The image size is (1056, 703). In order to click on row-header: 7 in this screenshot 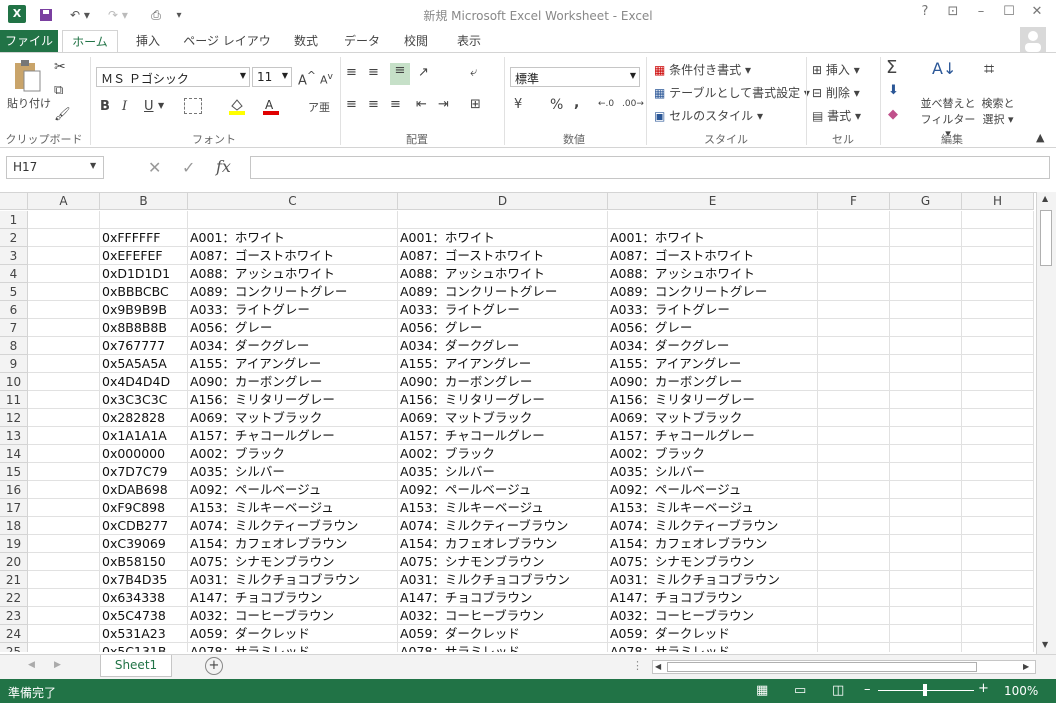, I will do `click(14, 328)`.